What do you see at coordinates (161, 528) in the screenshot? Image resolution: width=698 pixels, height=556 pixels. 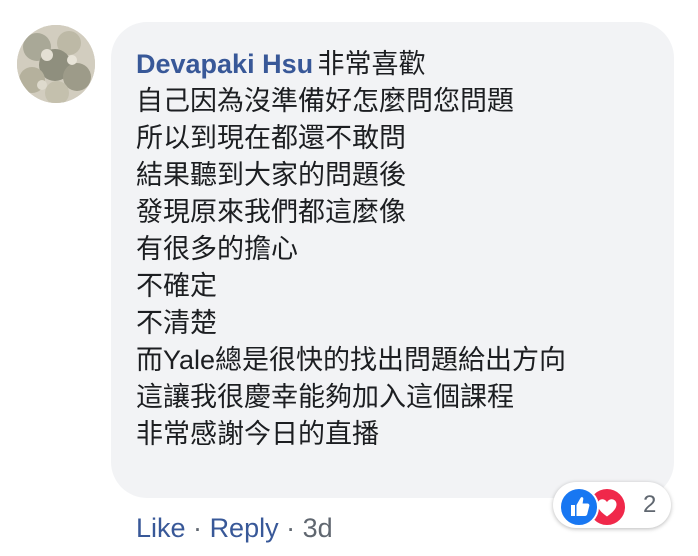 I see `like-link: Like` at bounding box center [161, 528].